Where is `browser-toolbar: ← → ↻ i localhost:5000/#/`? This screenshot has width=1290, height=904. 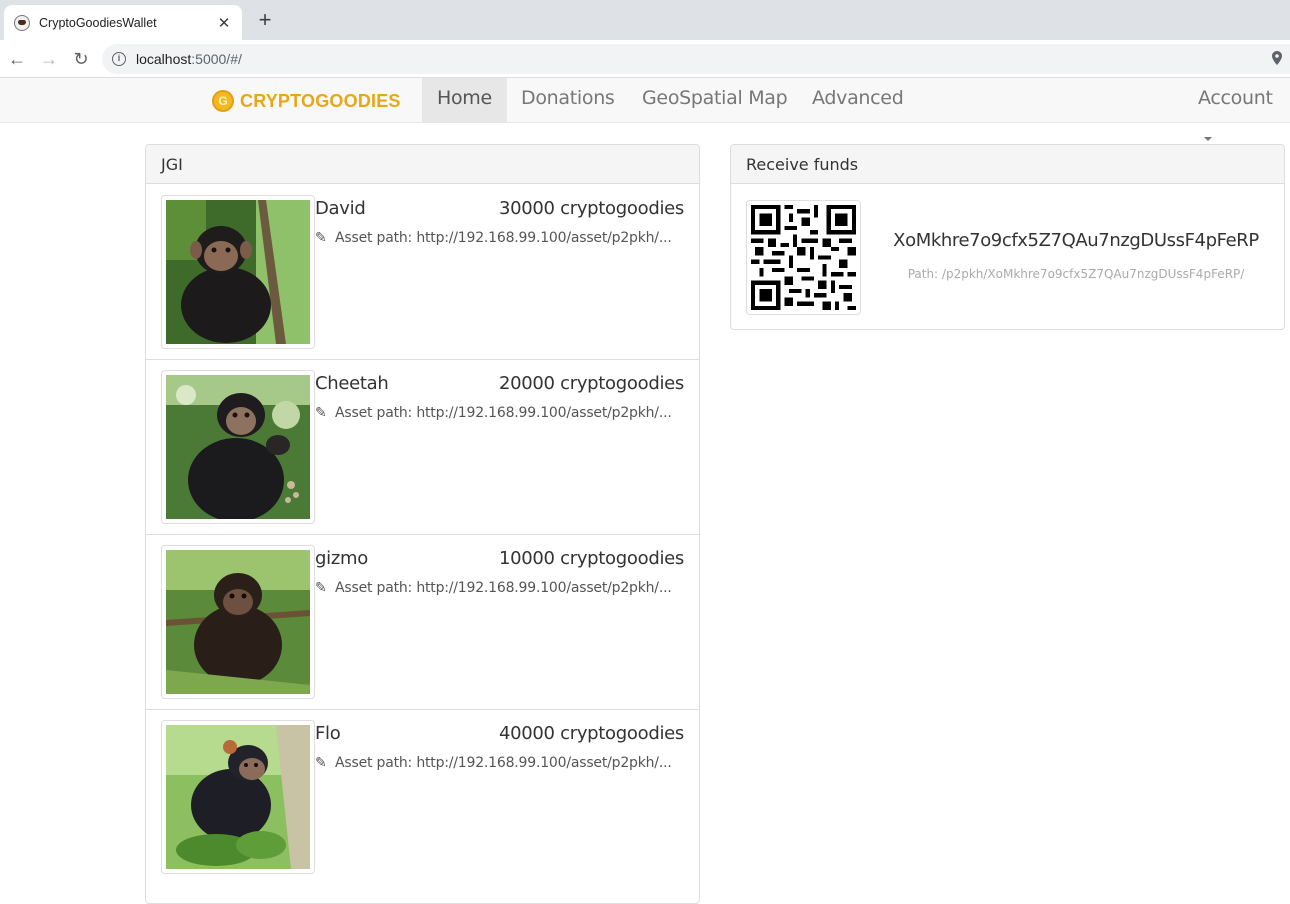 browser-toolbar: ← → ↻ i localhost:5000/#/ is located at coordinates (645, 59).